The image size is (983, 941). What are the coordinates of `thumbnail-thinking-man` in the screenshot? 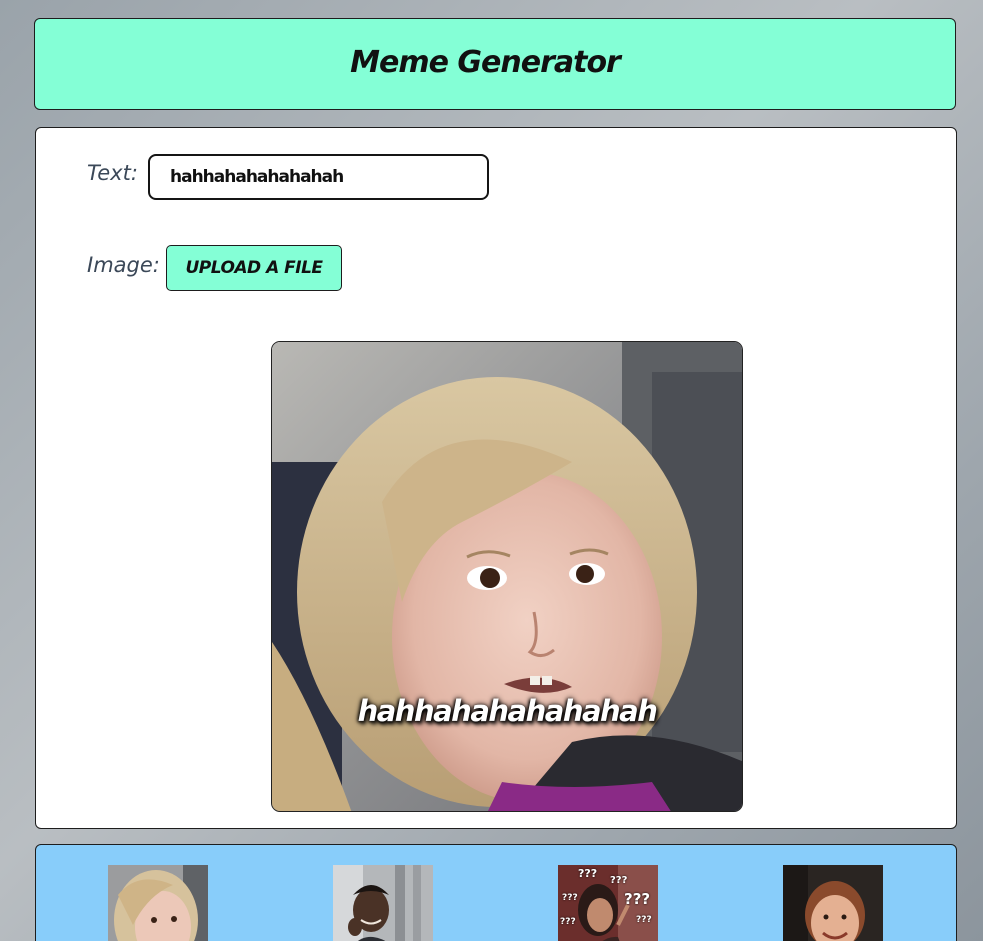 It's located at (383, 903).